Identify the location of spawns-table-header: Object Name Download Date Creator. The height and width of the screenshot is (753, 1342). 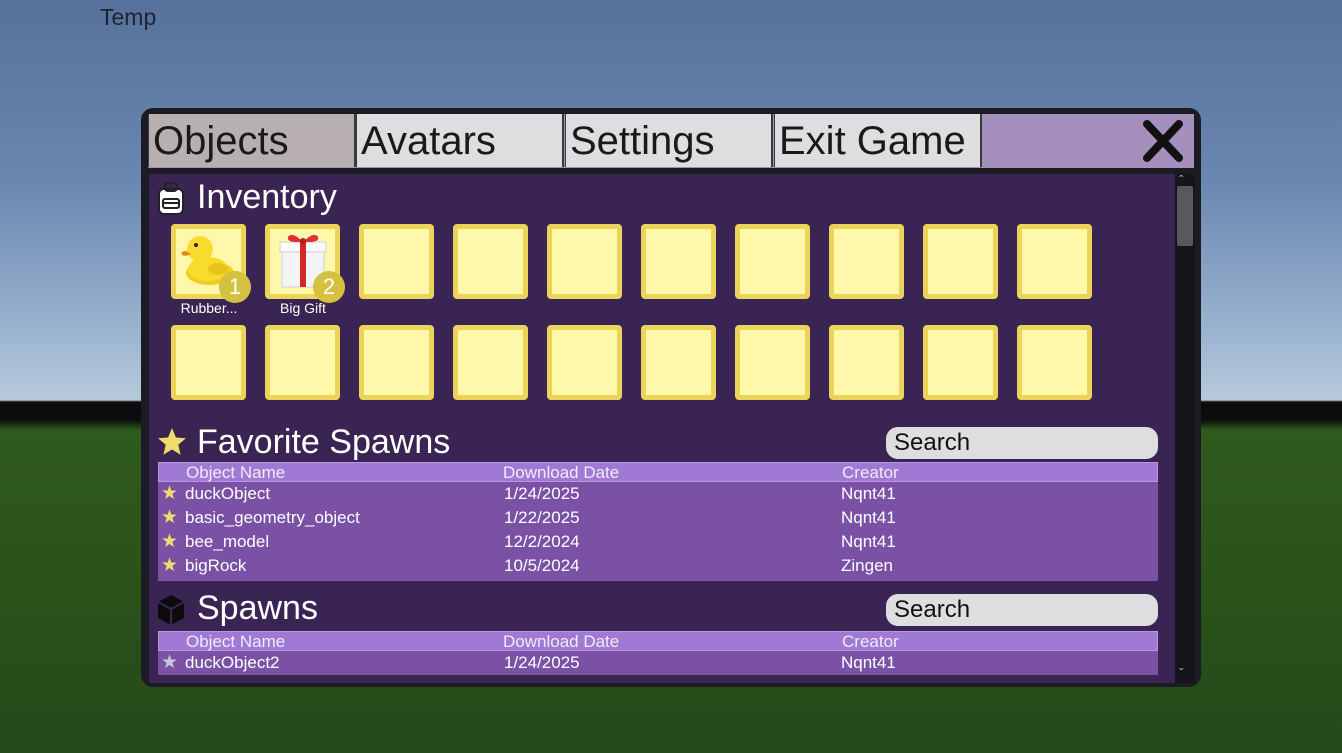
(658, 641).